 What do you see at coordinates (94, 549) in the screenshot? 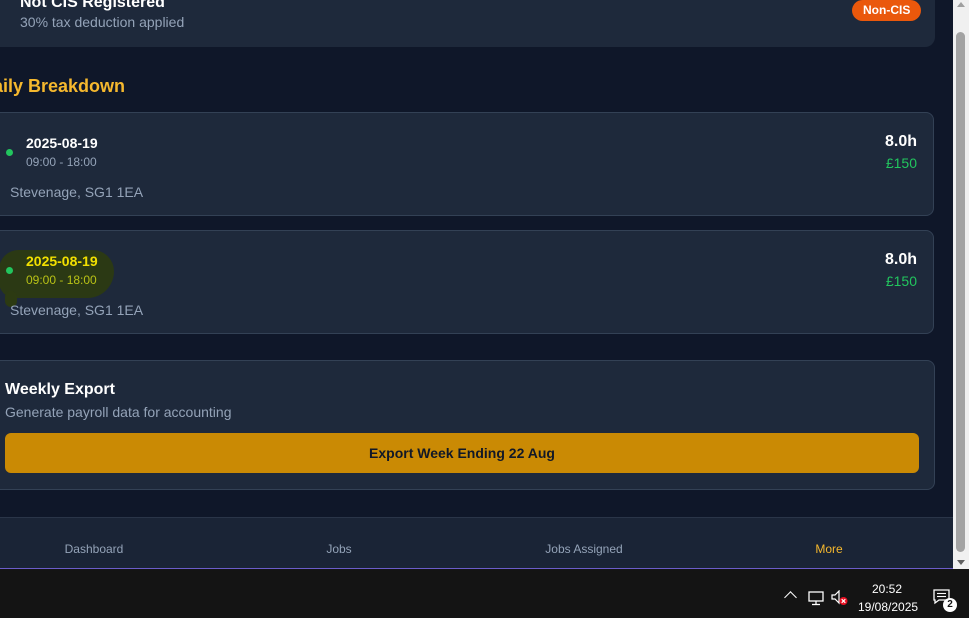
I see `nav-item-dashboard: Dashboard` at bounding box center [94, 549].